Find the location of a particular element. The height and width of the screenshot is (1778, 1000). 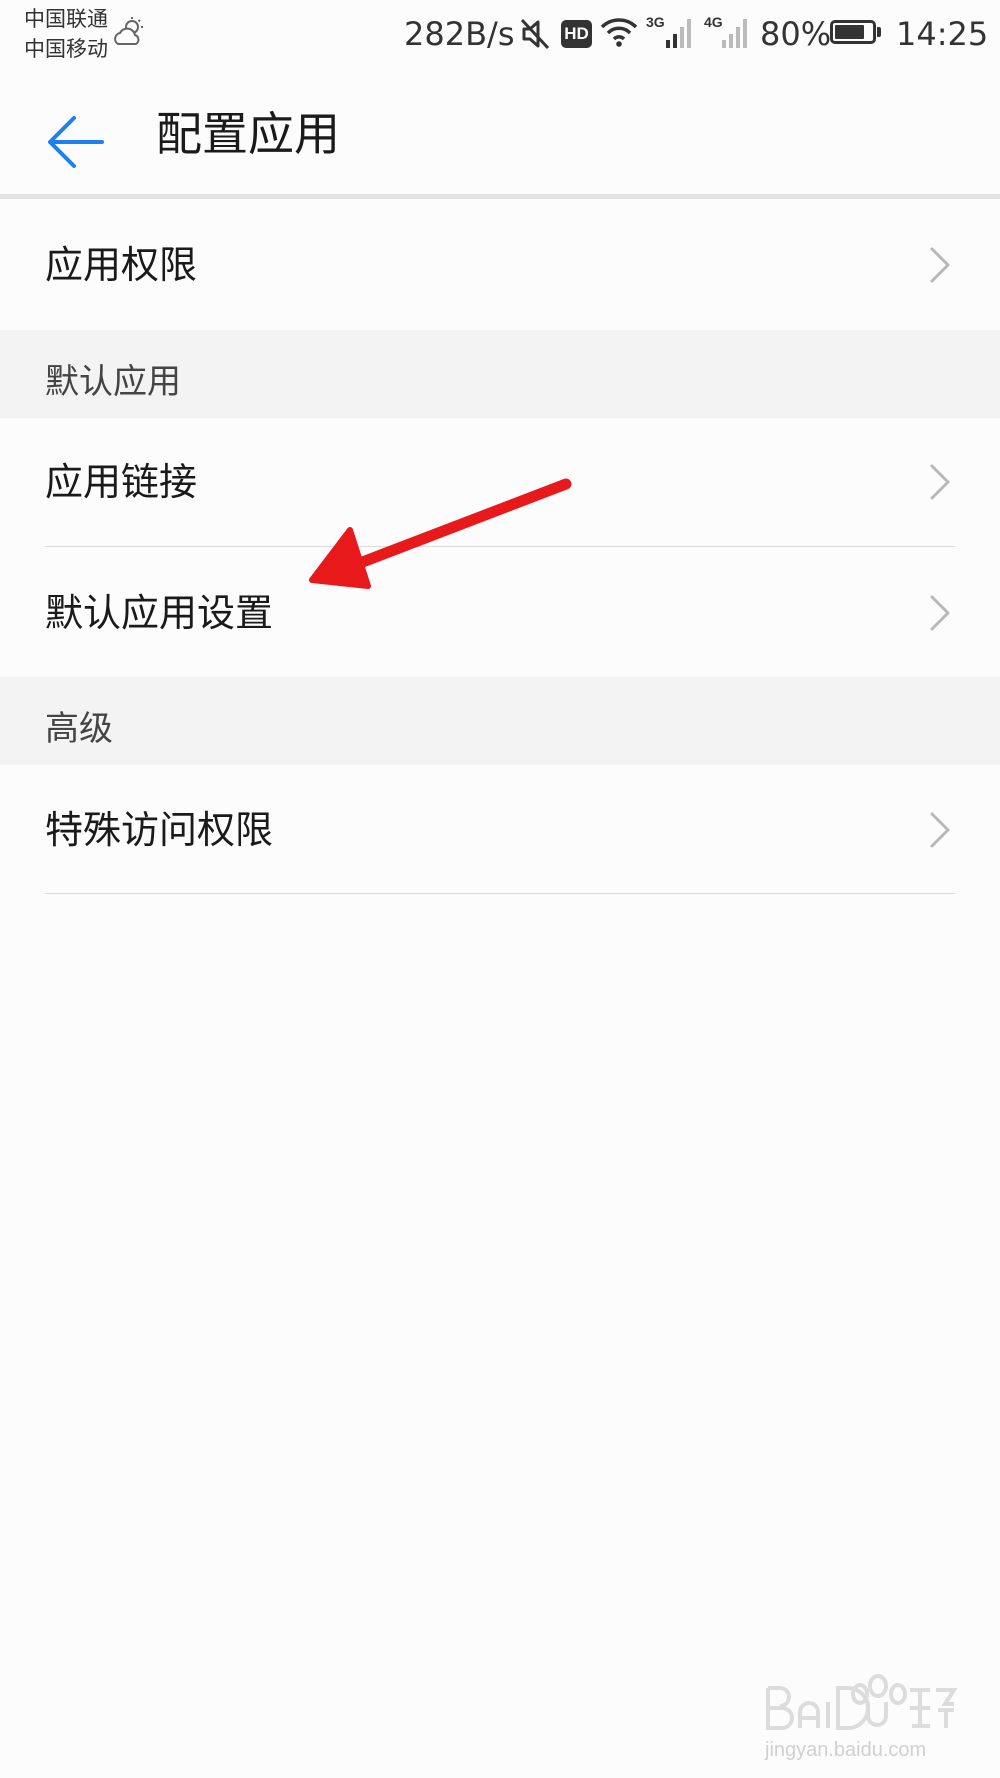

app-bar: 配置应用 is located at coordinates (500, 135).